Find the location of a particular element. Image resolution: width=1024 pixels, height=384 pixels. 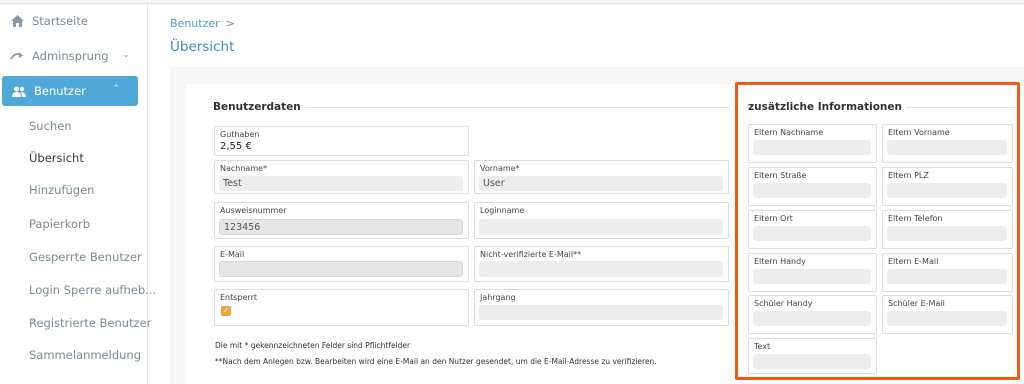

breadcrumb-link-benutzer: Benutzer is located at coordinates (195, 23).